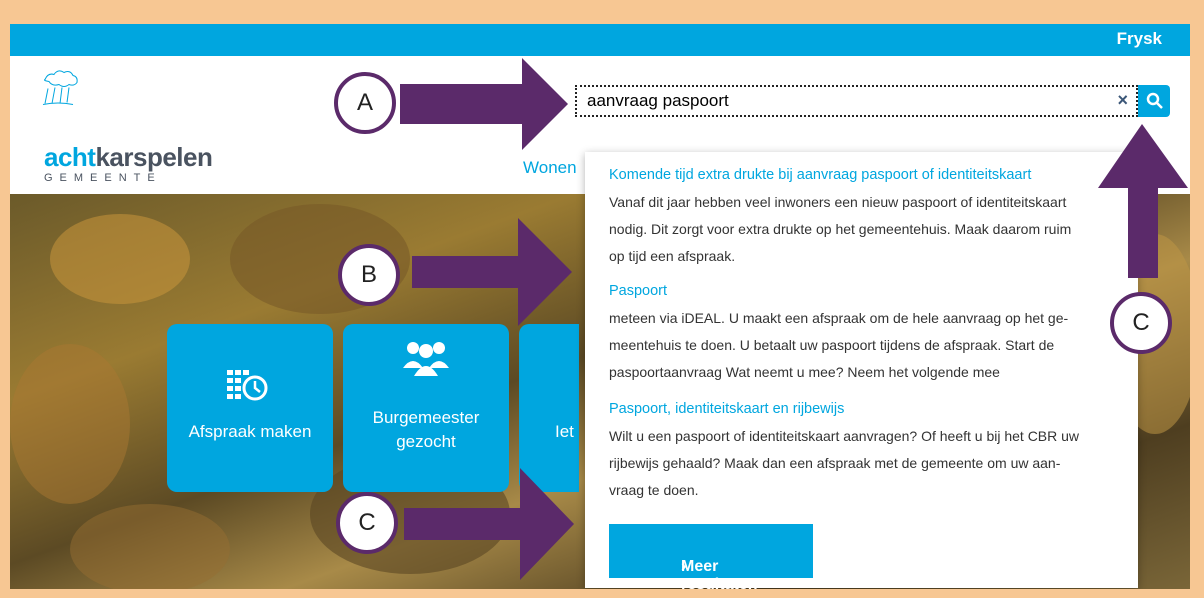 The width and height of the screenshot is (1204, 598). Describe the element at coordinates (489, 524) in the screenshot. I see `arrow-c-bottom` at that location.